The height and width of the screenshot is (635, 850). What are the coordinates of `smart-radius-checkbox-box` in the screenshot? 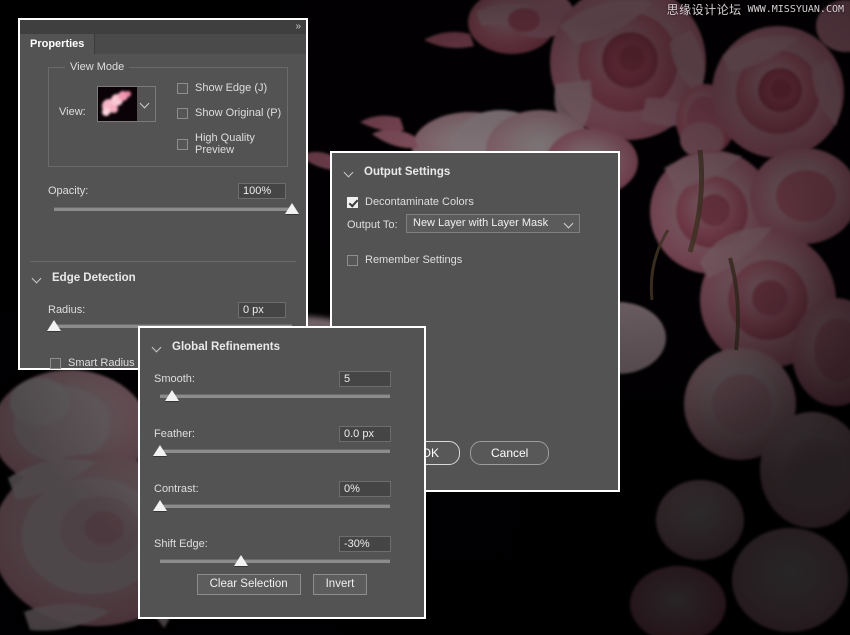 It's located at (55, 363).